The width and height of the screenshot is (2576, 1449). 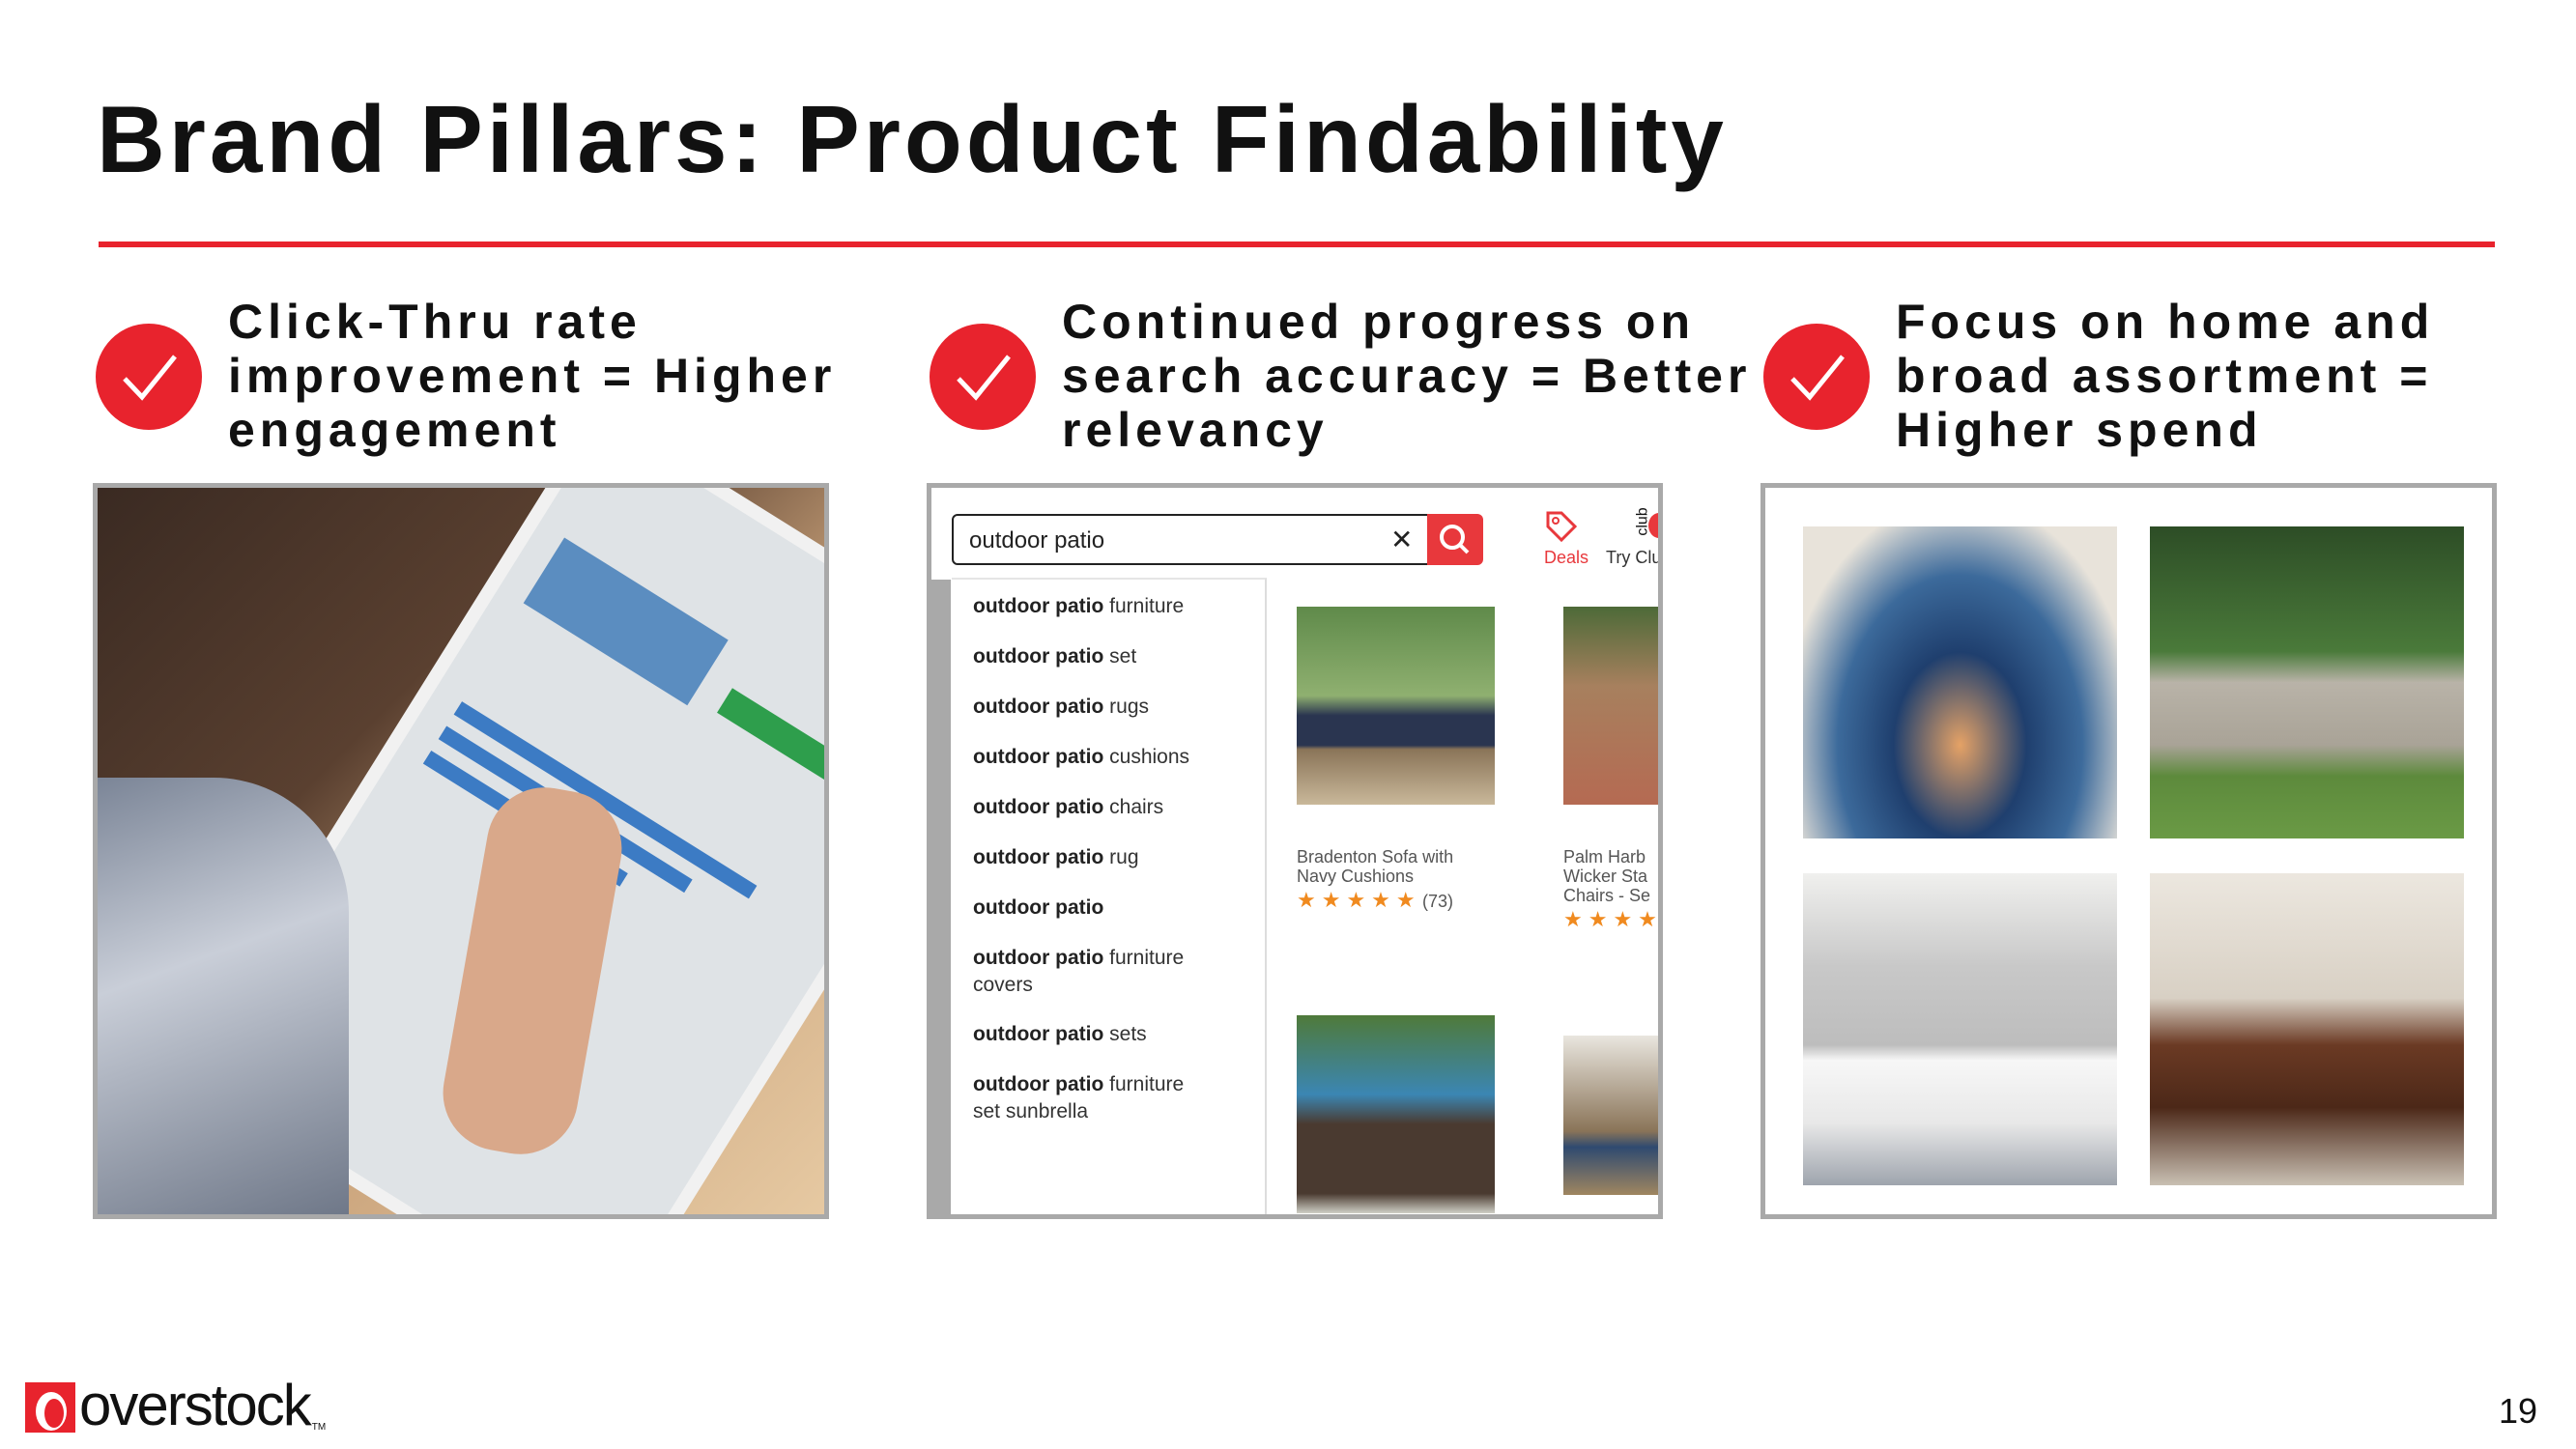 I want to click on suggestion-item: outdoor patio cushions, so click(x=1081, y=757).